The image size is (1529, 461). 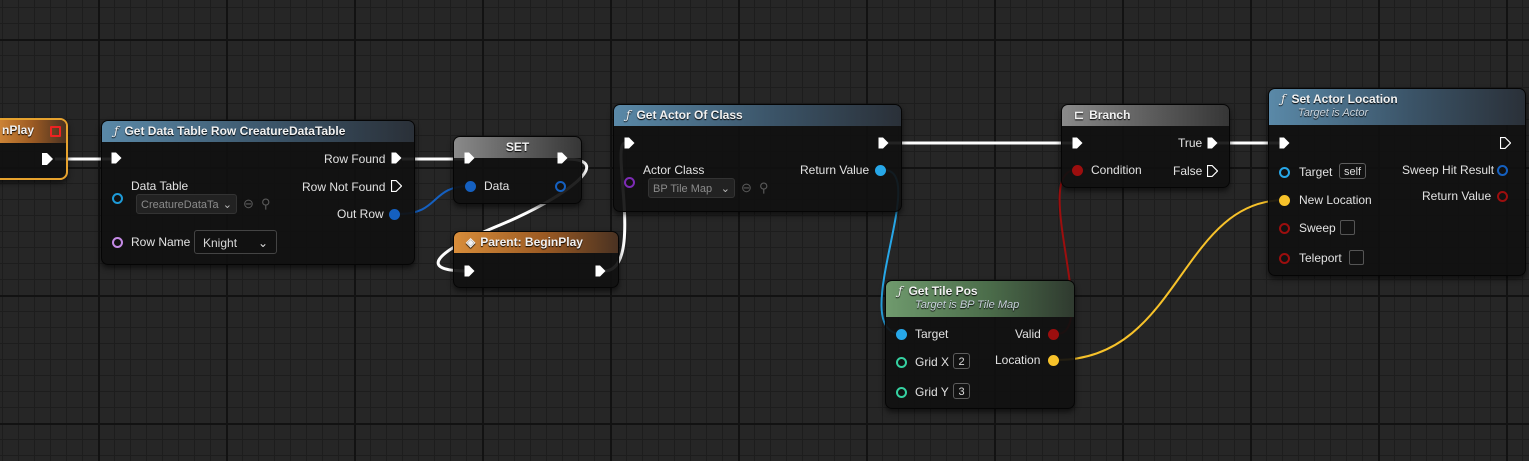 What do you see at coordinates (1028, 334) in the screenshot?
I see `pin-label-valid: Valid` at bounding box center [1028, 334].